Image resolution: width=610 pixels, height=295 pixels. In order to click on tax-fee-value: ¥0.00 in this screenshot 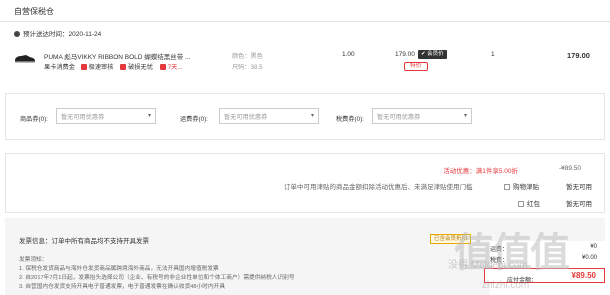, I will do `click(589, 258)`.